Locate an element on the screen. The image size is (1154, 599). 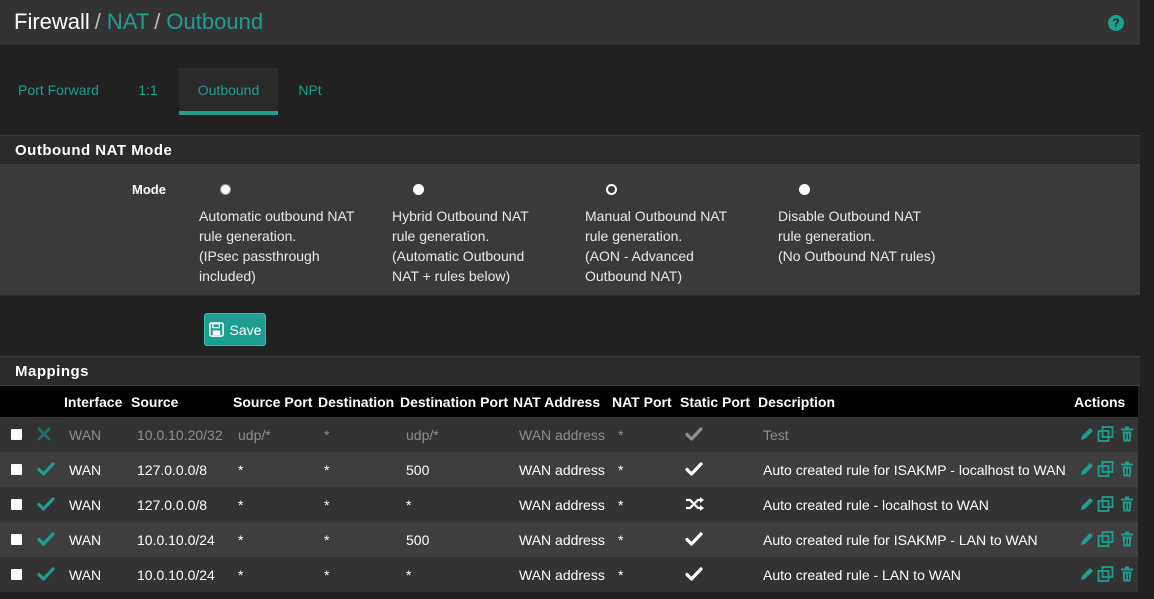
tab-port-forward: Port Forward is located at coordinates (58, 91).